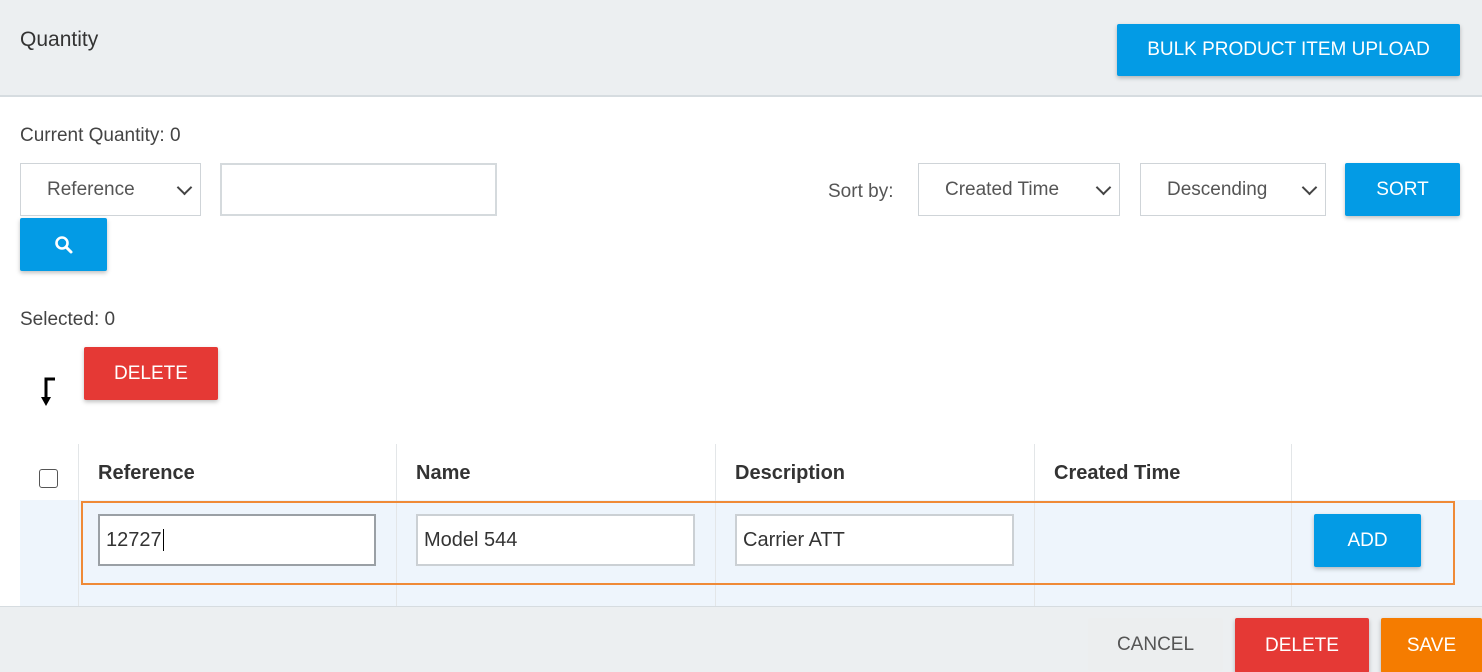 The width and height of the screenshot is (1482, 672). I want to click on column-divider, so click(78, 525).